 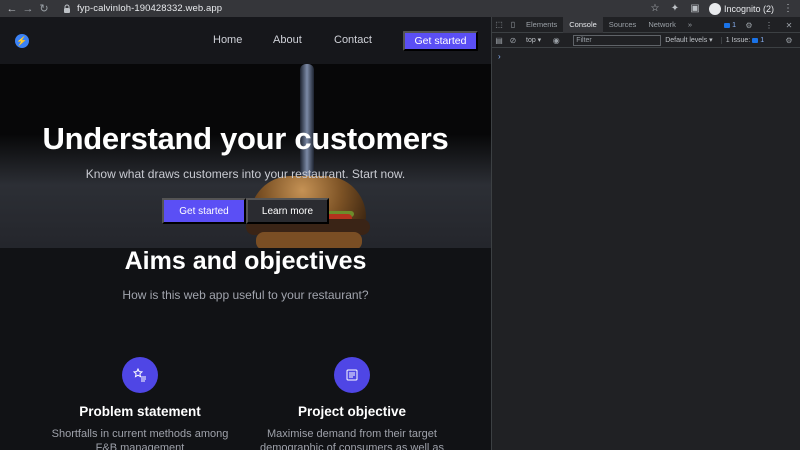 I want to click on incognito-profile: Incognito (2), so click(x=741, y=8).